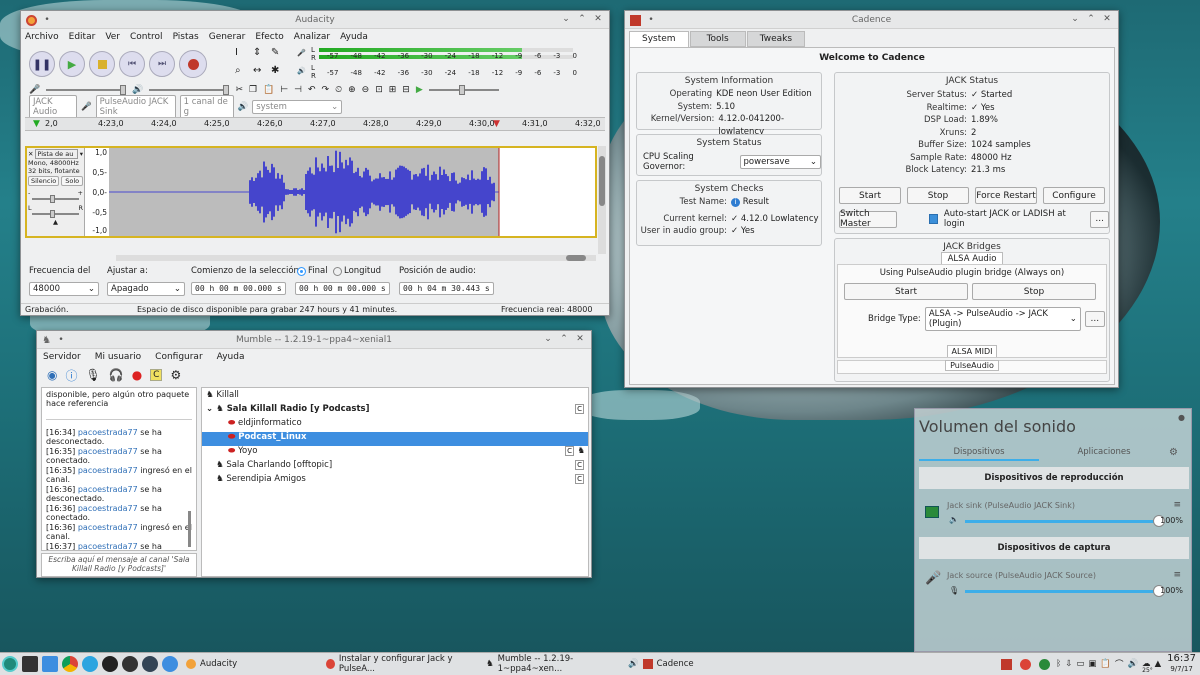 Image resolution: width=1200 pixels, height=675 pixels. Describe the element at coordinates (112, 37) in the screenshot. I see `menu-ver: Ver` at that location.